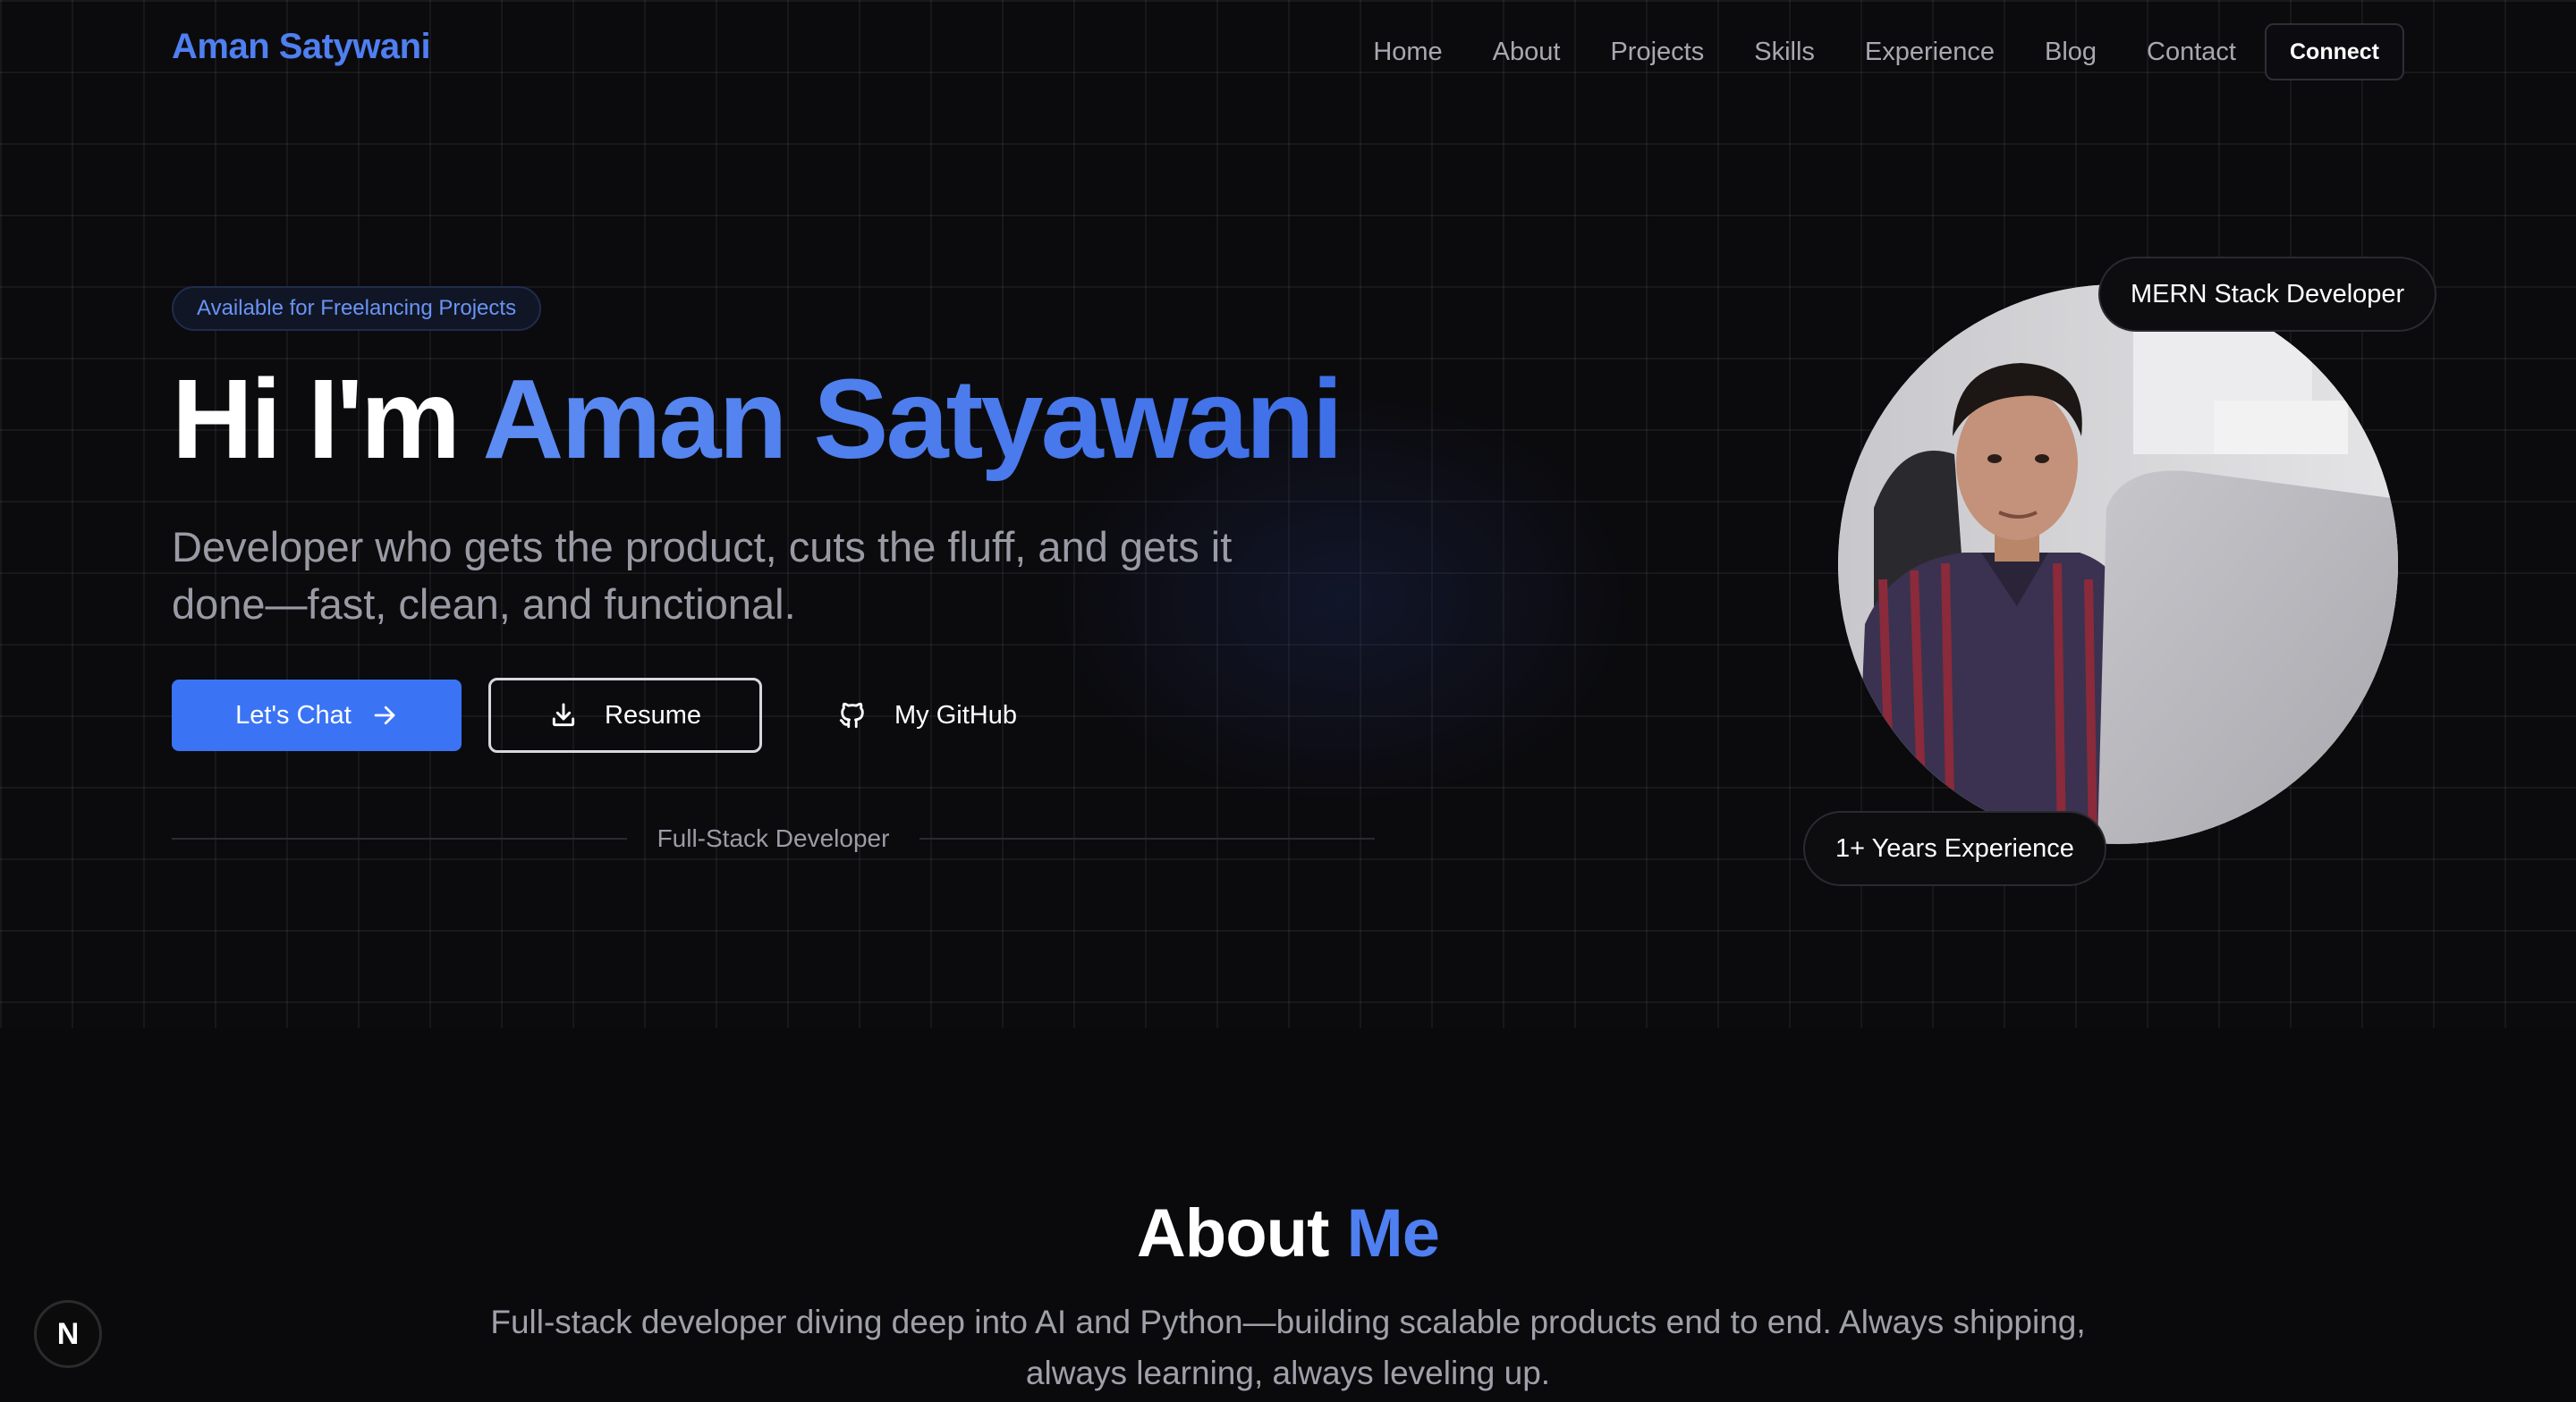  Describe the element at coordinates (357, 308) in the screenshot. I see `availability-badge: Available for Freelancing Projects` at that location.